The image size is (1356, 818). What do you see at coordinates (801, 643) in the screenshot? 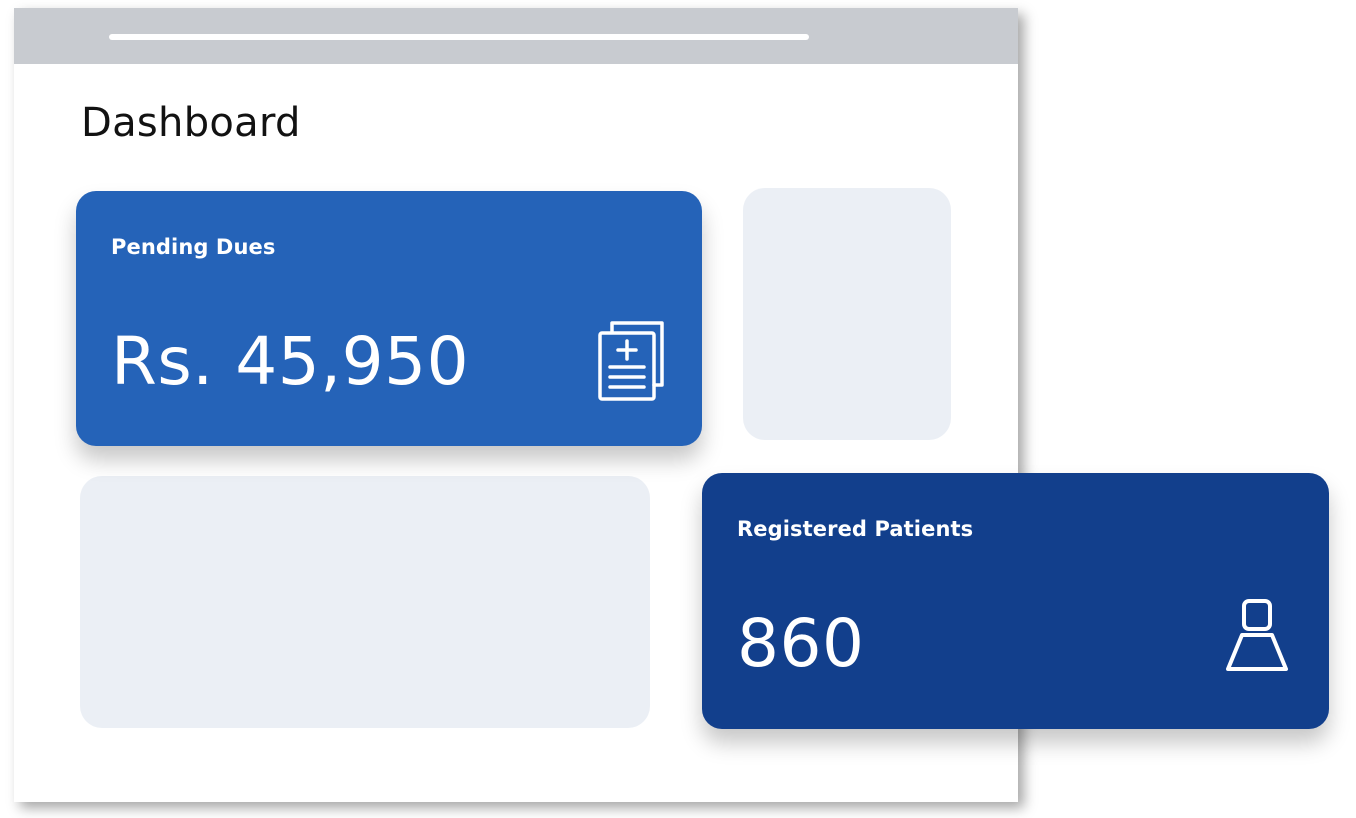
I see `registered-patients-value: 860` at bounding box center [801, 643].